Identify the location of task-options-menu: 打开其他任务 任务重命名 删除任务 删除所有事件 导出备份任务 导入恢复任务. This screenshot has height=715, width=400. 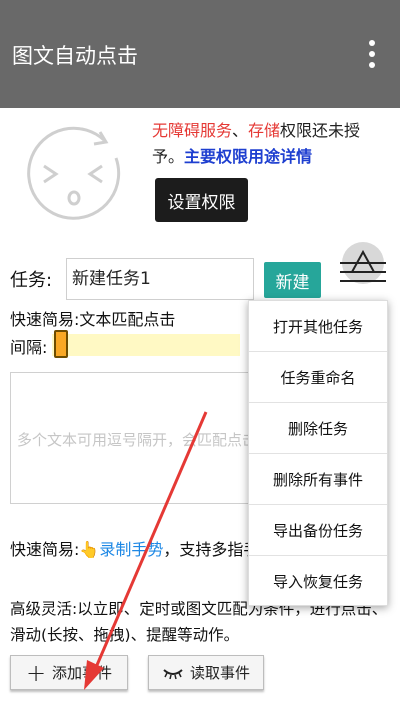
(318, 453).